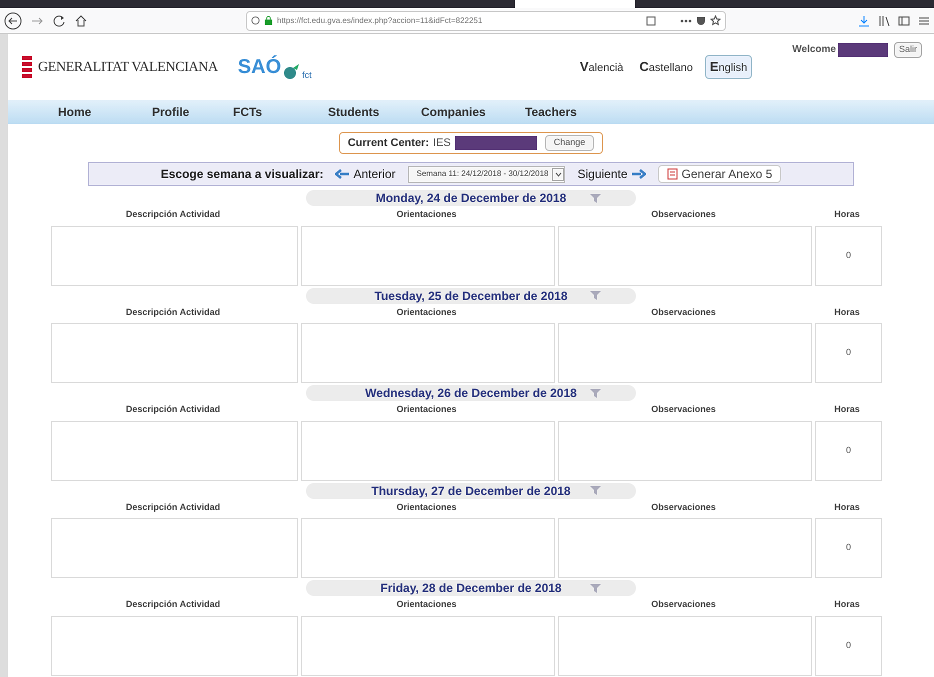  Describe the element at coordinates (171, 112) in the screenshot. I see `nav-link: Profile` at that location.